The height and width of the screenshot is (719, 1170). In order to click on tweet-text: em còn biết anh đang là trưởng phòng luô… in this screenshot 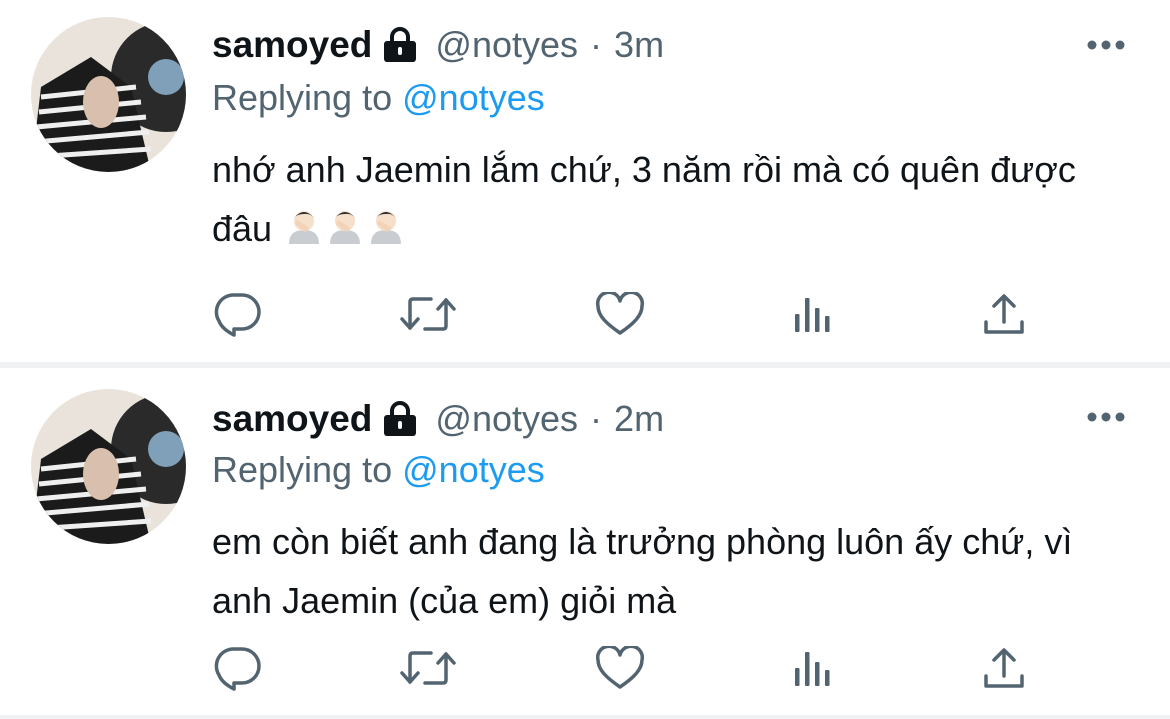, I will do `click(662, 571)`.